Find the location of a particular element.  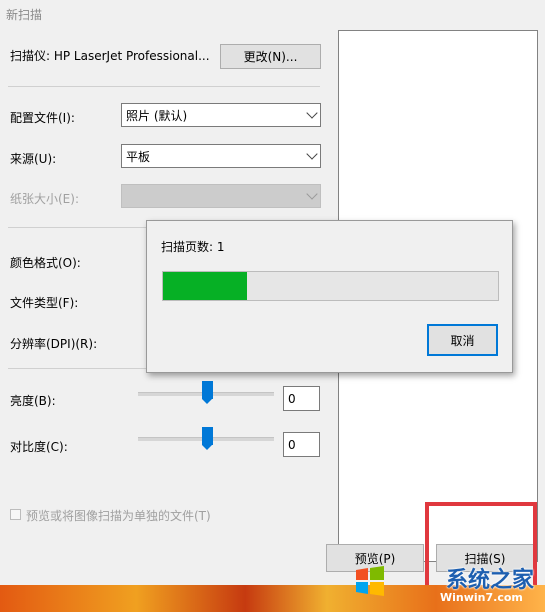

resolution-label: 分辨率(DPI)(R): is located at coordinates (54, 344).